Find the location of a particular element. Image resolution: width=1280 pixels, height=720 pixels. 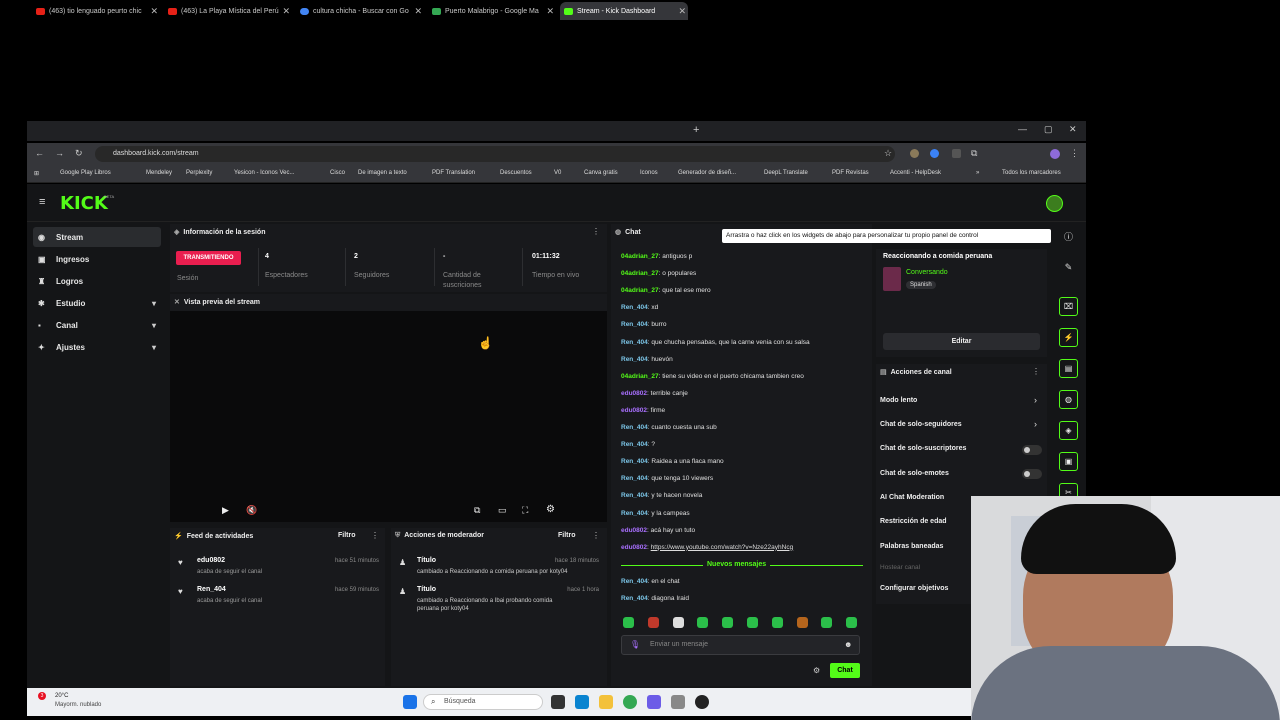

fullscreen-icon: ⛶ is located at coordinates (525, 510).